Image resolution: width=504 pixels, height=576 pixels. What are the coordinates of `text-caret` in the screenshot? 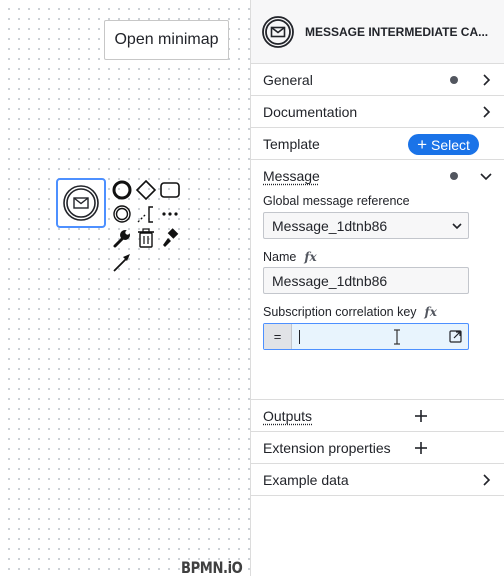 It's located at (299, 337).